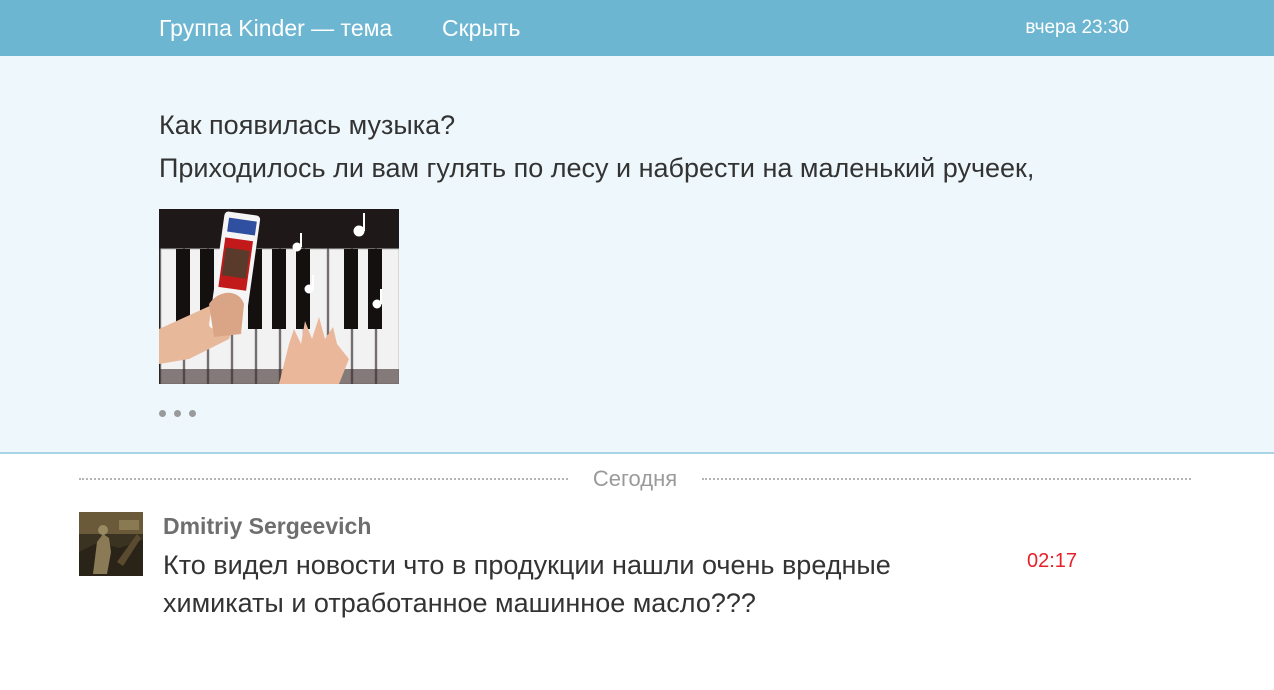 This screenshot has width=1274, height=690. I want to click on date-divider-label: Сегодня, so click(635, 478).